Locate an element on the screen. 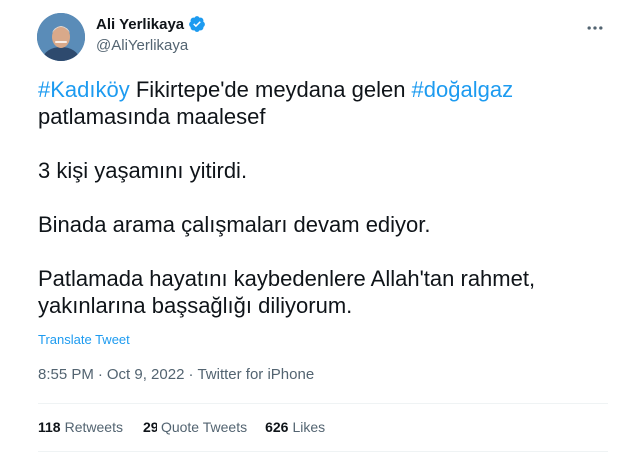  tweet-line-2: patlamasında maalesef is located at coordinates (152, 116).